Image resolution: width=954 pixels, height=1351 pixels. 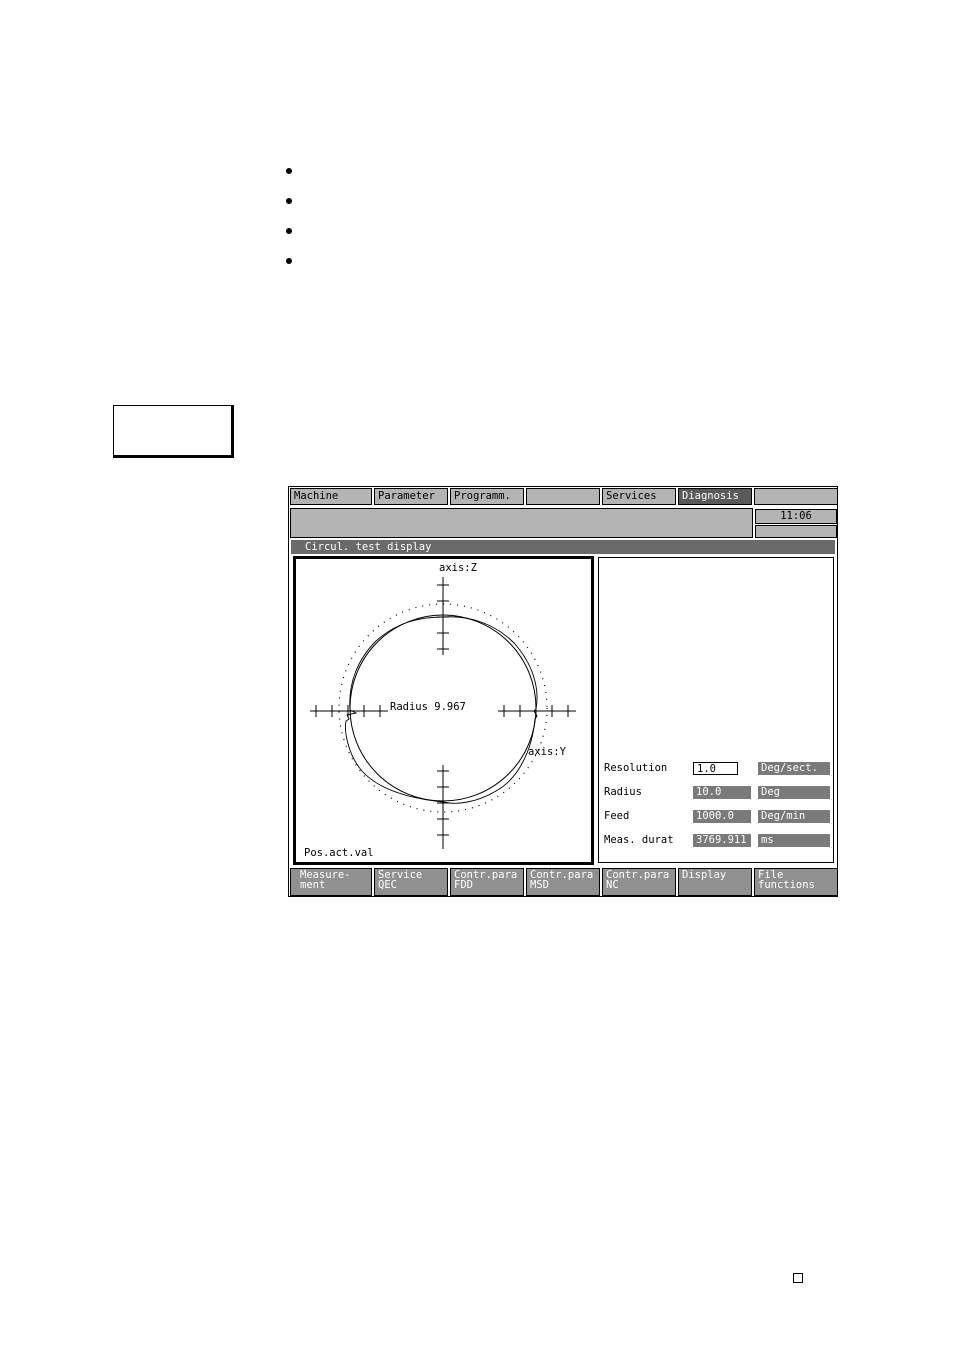 I want to click on window-title: Circul. test display, so click(x=563, y=547).